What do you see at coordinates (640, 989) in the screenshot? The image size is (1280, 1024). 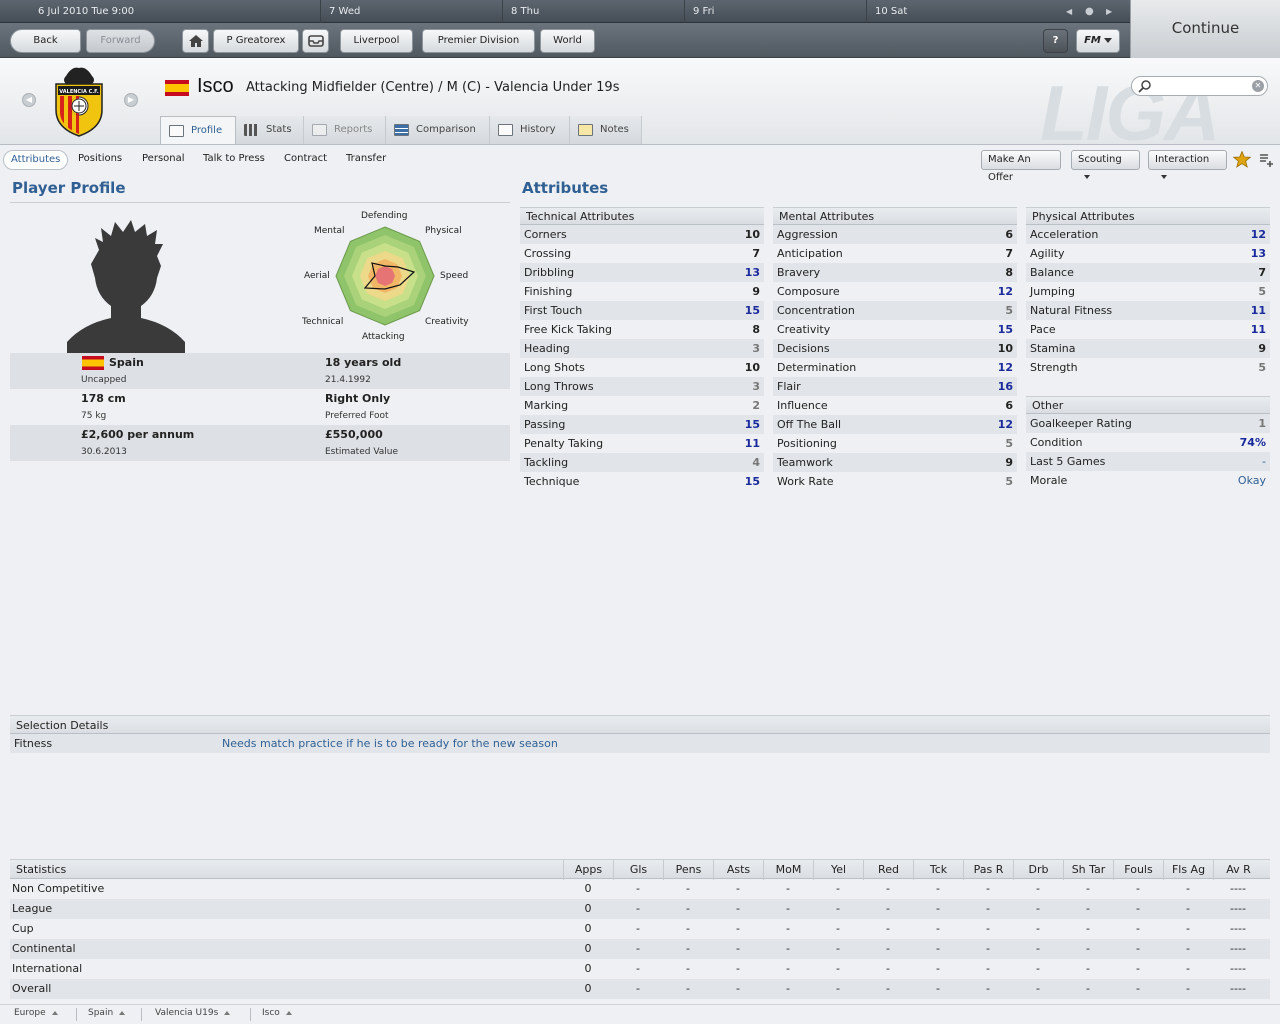 I see `table-row: Overall 0- - - - - - - - - - - - ----` at bounding box center [640, 989].